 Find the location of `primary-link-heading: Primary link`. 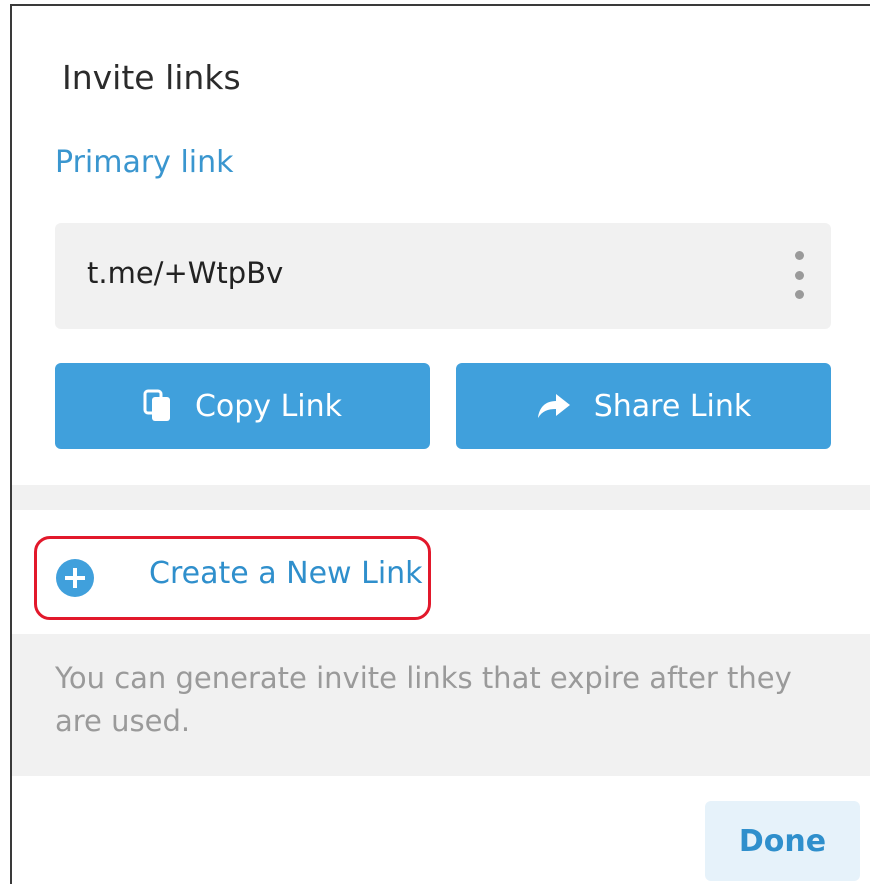

primary-link-heading: Primary link is located at coordinates (144, 162).